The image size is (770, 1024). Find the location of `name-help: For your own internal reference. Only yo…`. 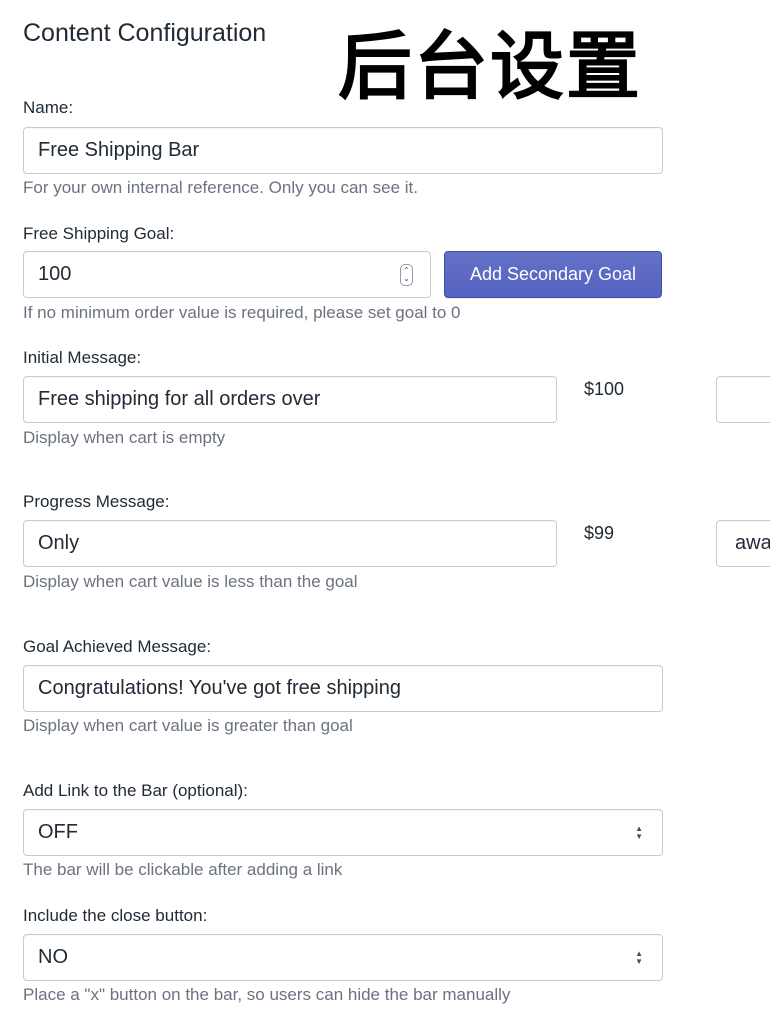

name-help: For your own internal reference. Only yo… is located at coordinates (220, 187).